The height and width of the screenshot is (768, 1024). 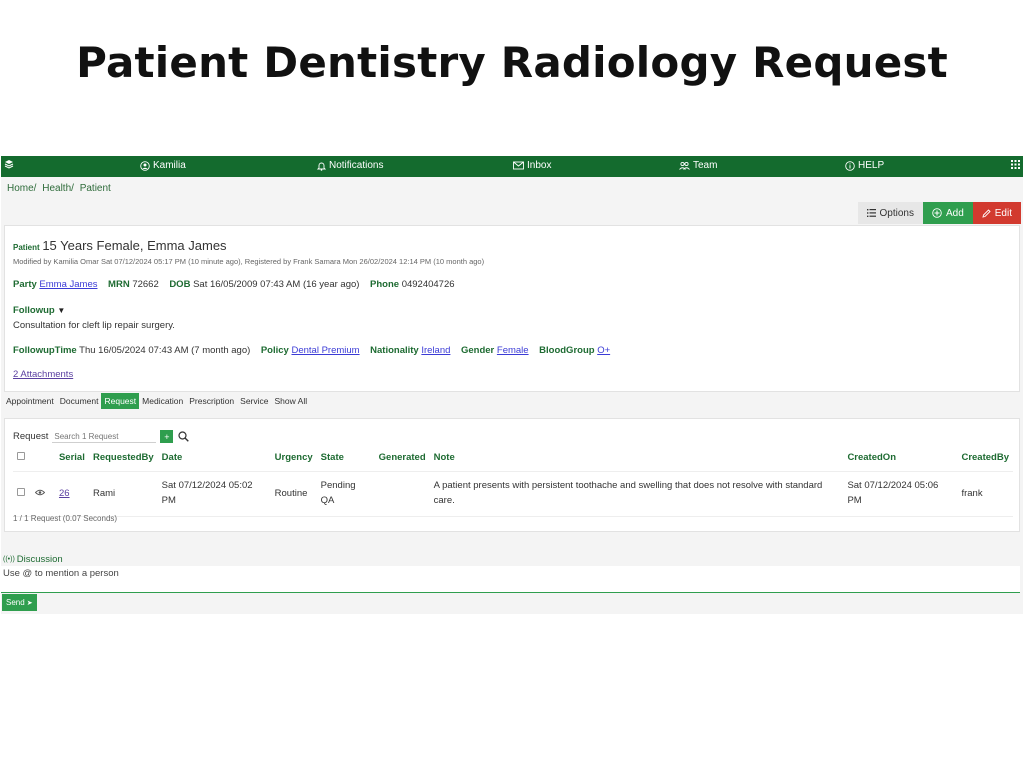 I want to click on search-button, so click(x=184, y=436).